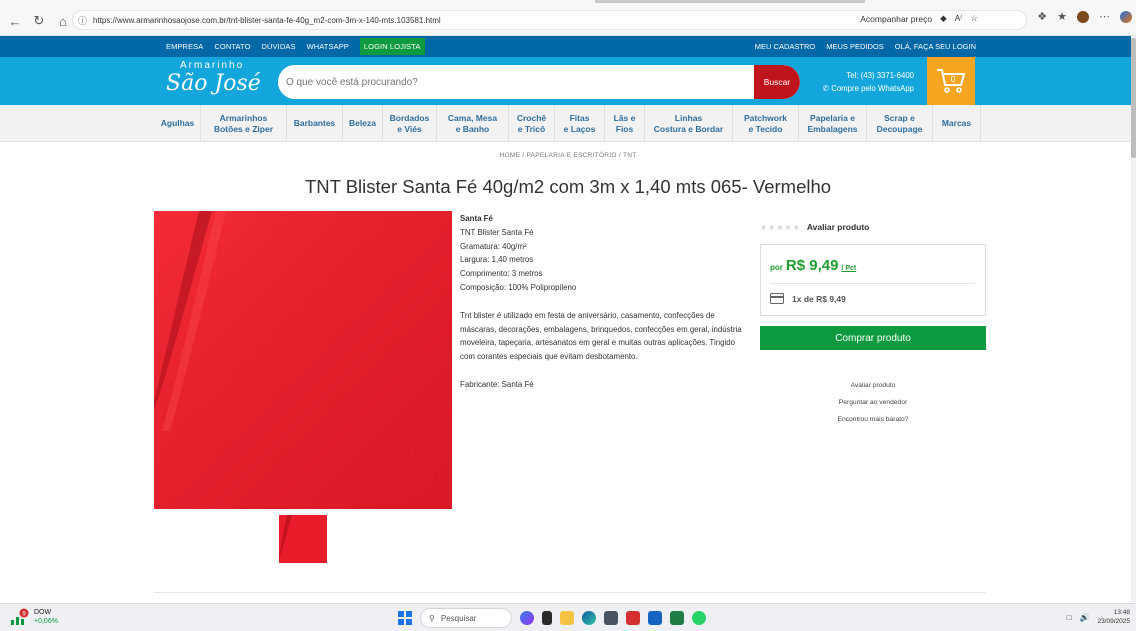  I want to click on task-view-icon, so click(547, 618).